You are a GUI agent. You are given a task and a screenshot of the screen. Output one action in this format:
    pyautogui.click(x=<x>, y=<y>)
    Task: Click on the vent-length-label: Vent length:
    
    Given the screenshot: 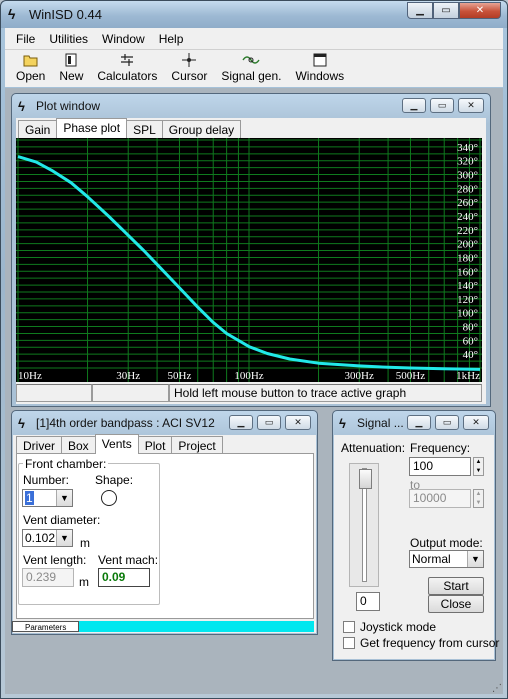 What is the action you would take?
    pyautogui.click(x=55, y=560)
    